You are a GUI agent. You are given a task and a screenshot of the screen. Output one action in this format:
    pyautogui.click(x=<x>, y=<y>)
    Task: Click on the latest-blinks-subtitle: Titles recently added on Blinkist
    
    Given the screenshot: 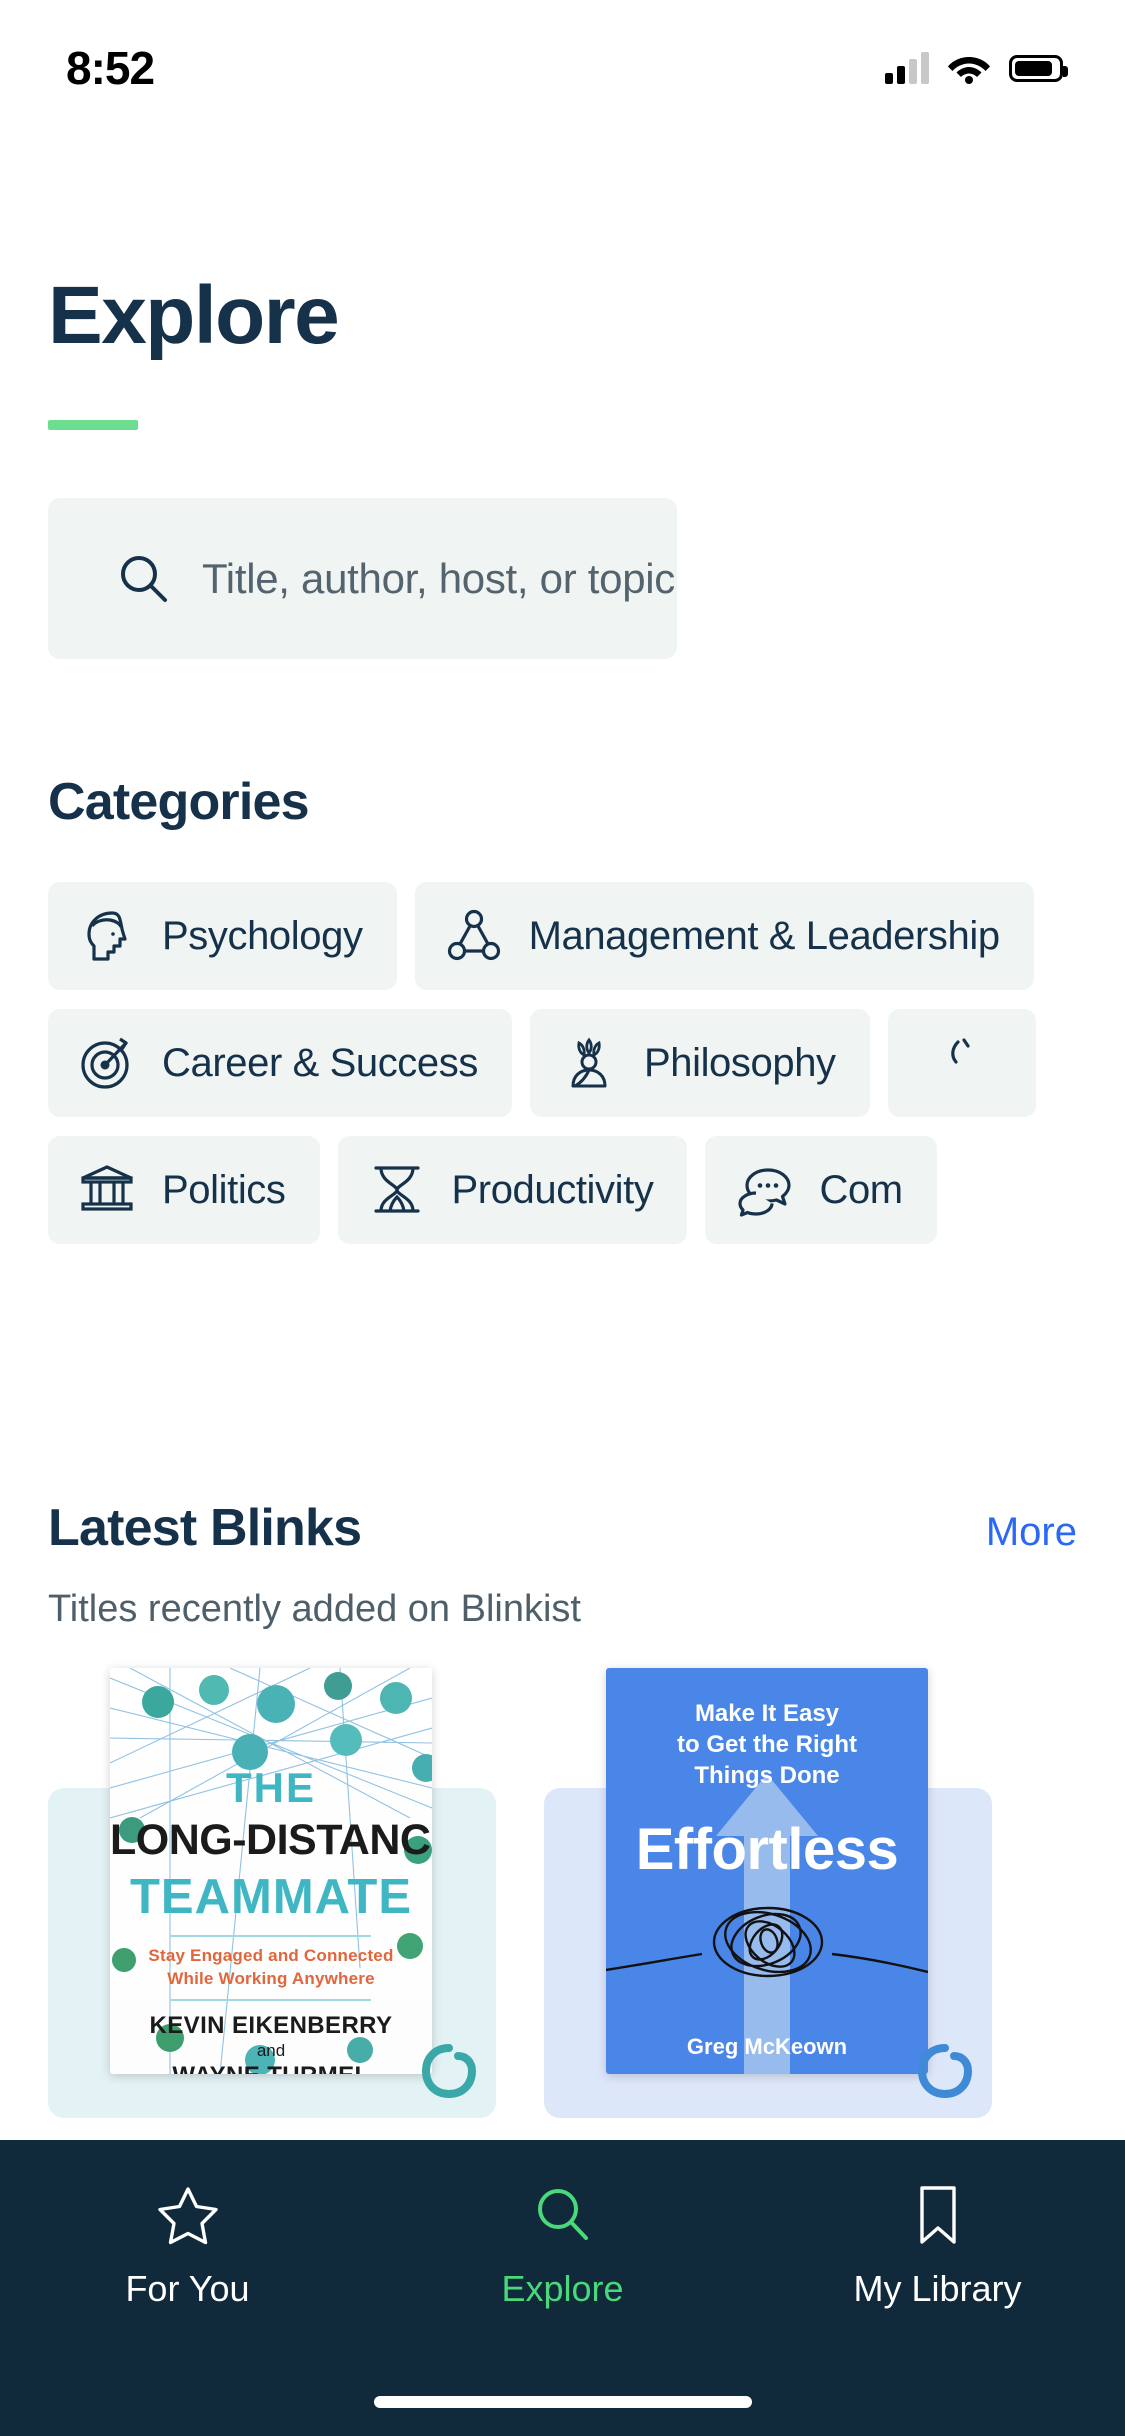 What is the action you would take?
    pyautogui.click(x=314, y=1609)
    